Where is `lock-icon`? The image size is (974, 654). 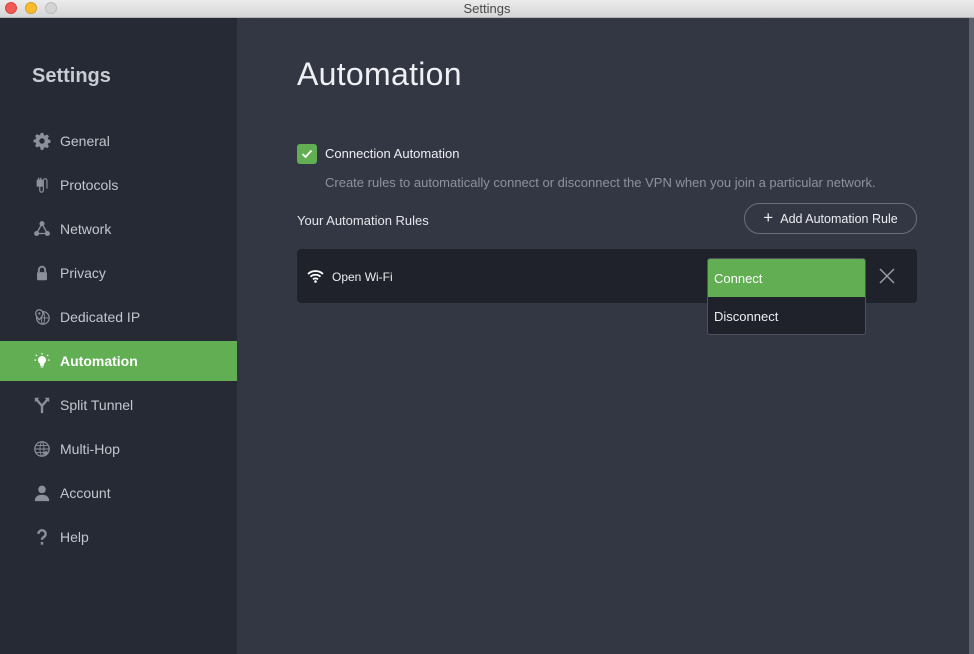 lock-icon is located at coordinates (42, 273).